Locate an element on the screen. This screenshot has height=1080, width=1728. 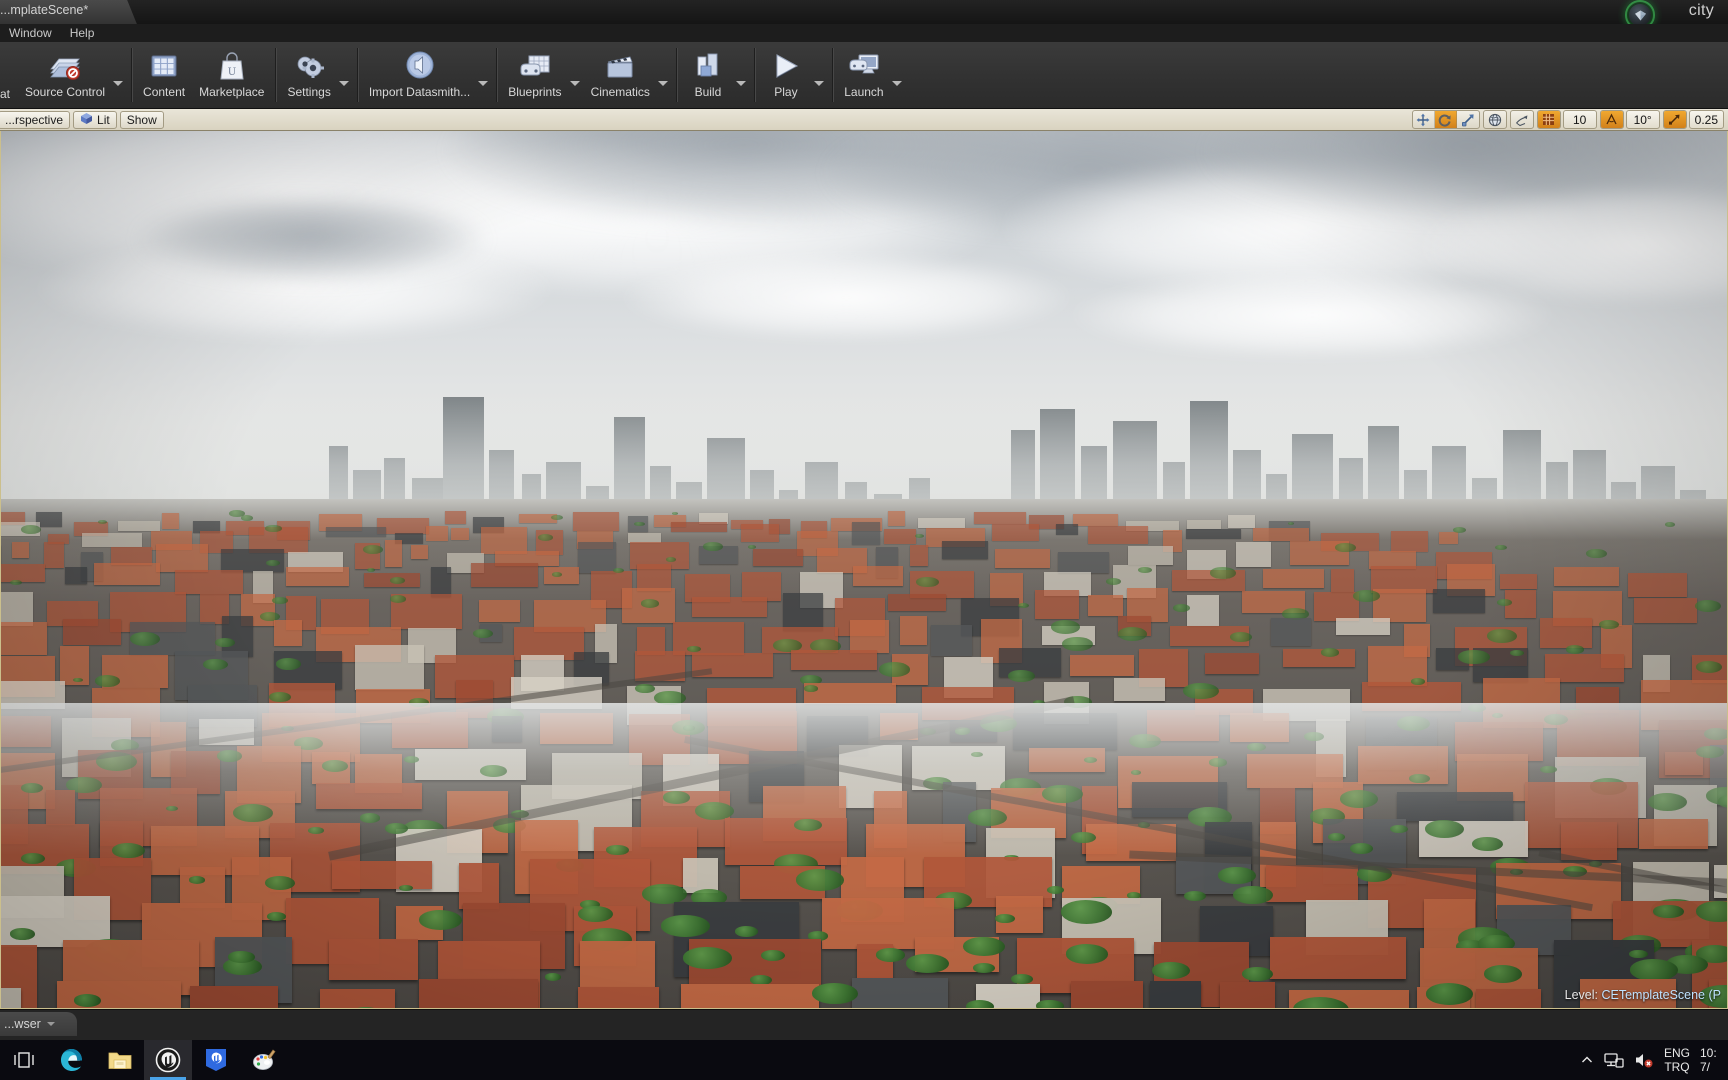
menu-help: Help is located at coordinates (82, 33).